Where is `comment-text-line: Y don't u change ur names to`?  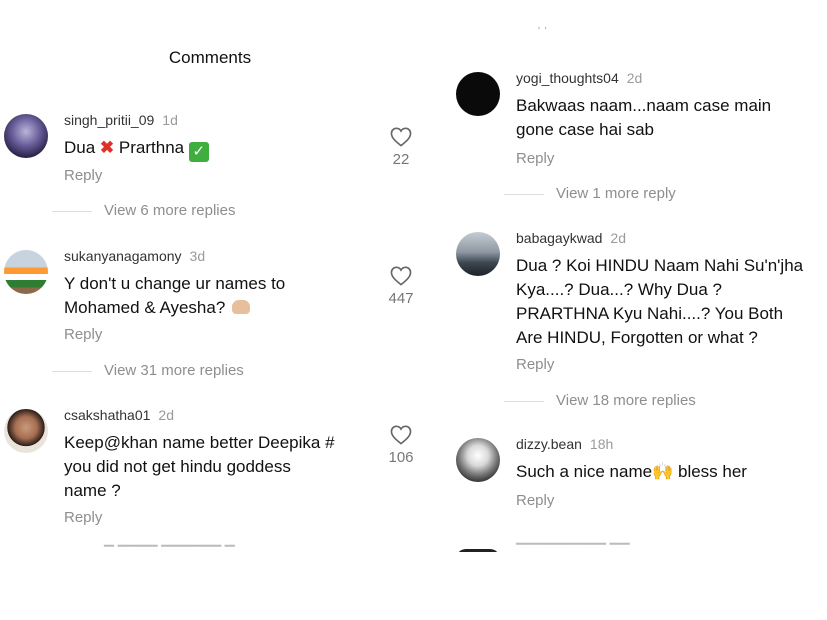 comment-text-line: Y don't u change ur names to is located at coordinates (175, 283).